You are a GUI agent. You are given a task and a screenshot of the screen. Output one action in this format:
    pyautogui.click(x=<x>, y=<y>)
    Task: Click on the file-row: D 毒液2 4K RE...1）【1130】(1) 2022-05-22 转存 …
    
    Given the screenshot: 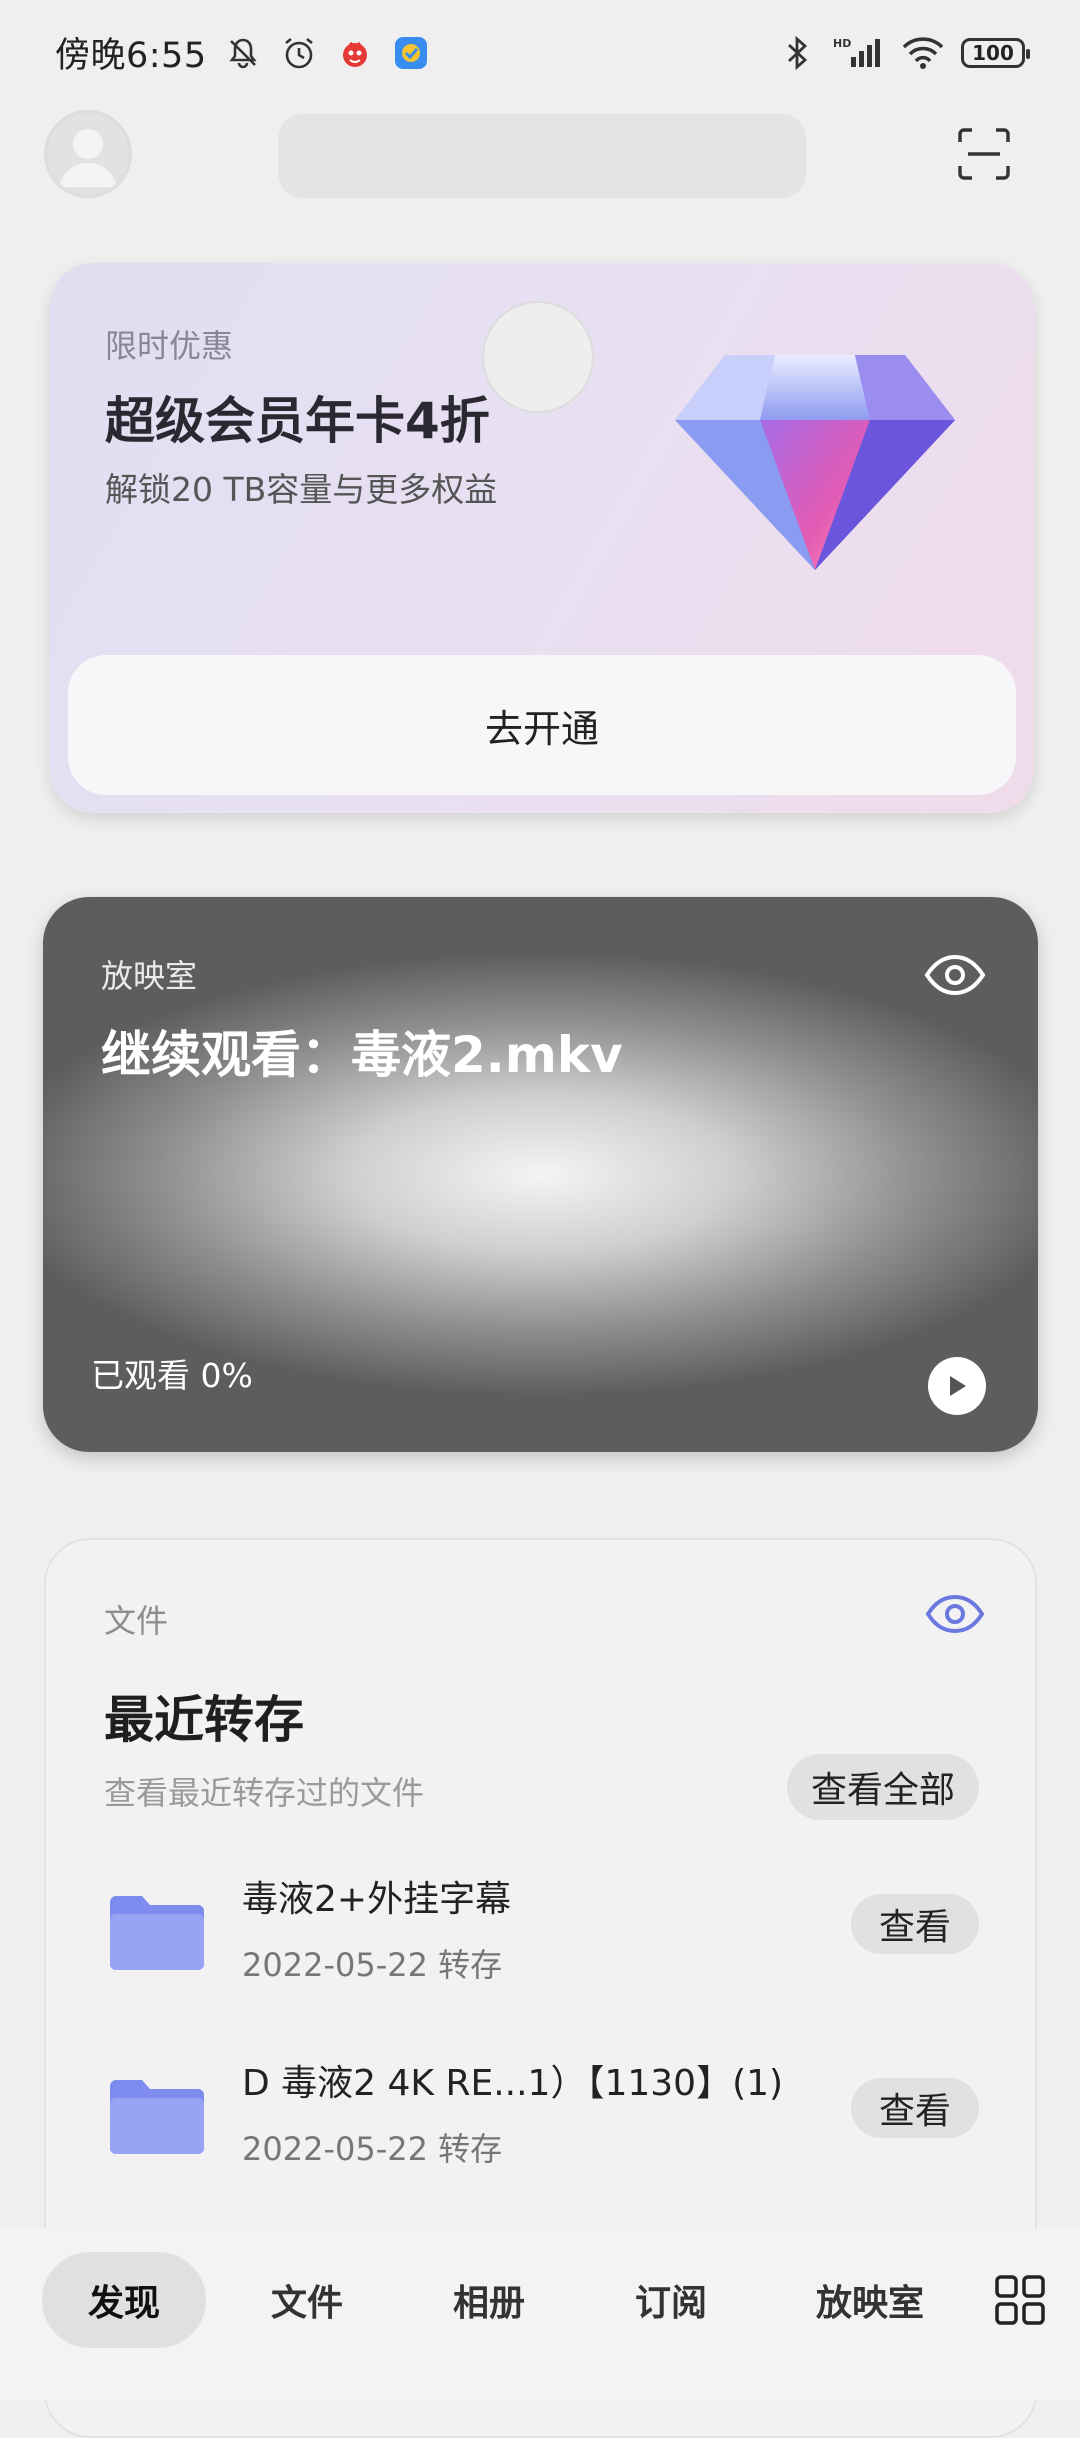 What is the action you would take?
    pyautogui.click(x=540, y=2129)
    